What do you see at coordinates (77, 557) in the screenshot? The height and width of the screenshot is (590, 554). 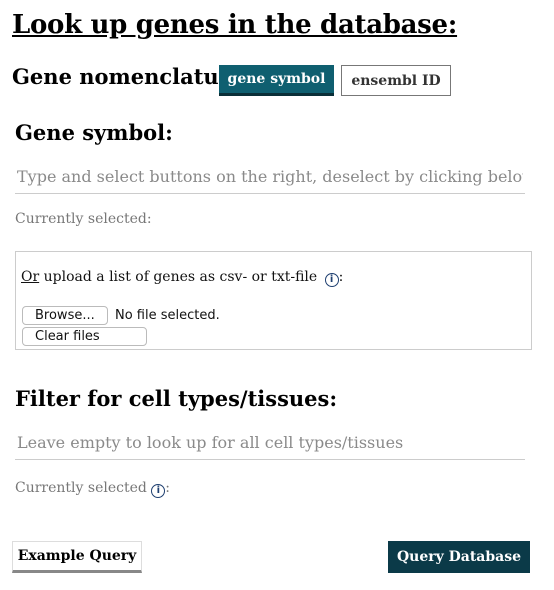 I see `example-query-button: Example Query` at bounding box center [77, 557].